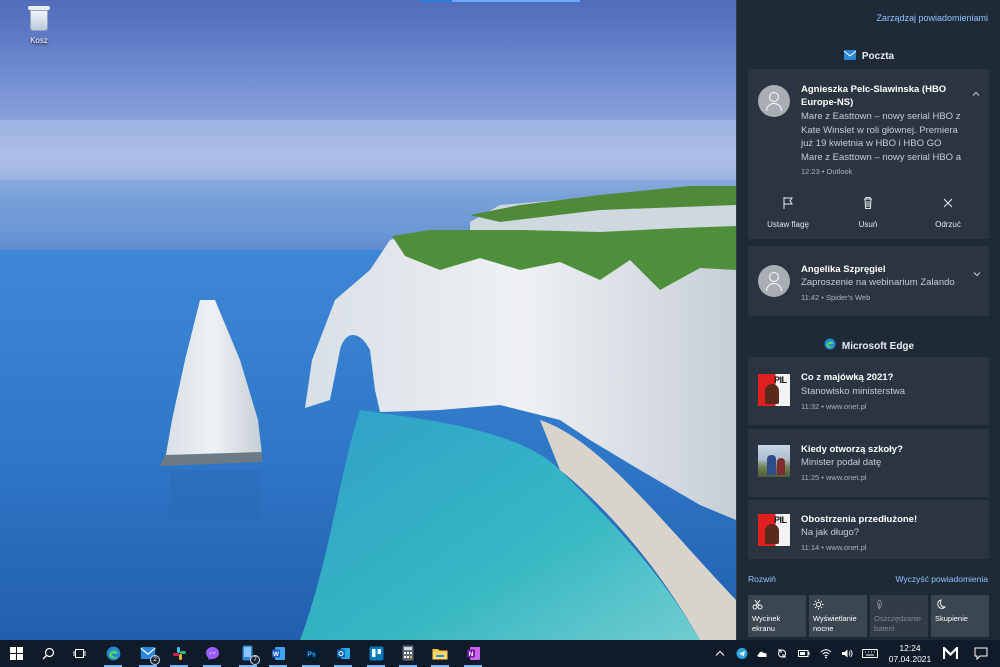 Image resolution: width=1000 pixels, height=667 pixels. I want to click on start-button, so click(15, 653).